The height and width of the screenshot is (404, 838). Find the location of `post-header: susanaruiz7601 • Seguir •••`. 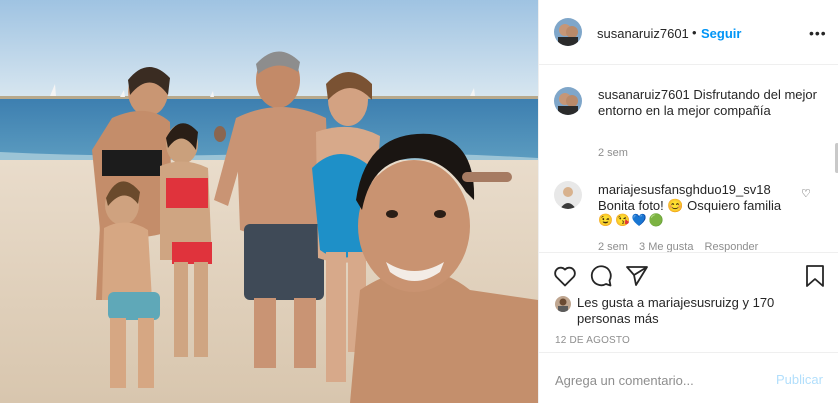

post-header: susanaruiz7601 • Seguir ••• is located at coordinates (688, 32).